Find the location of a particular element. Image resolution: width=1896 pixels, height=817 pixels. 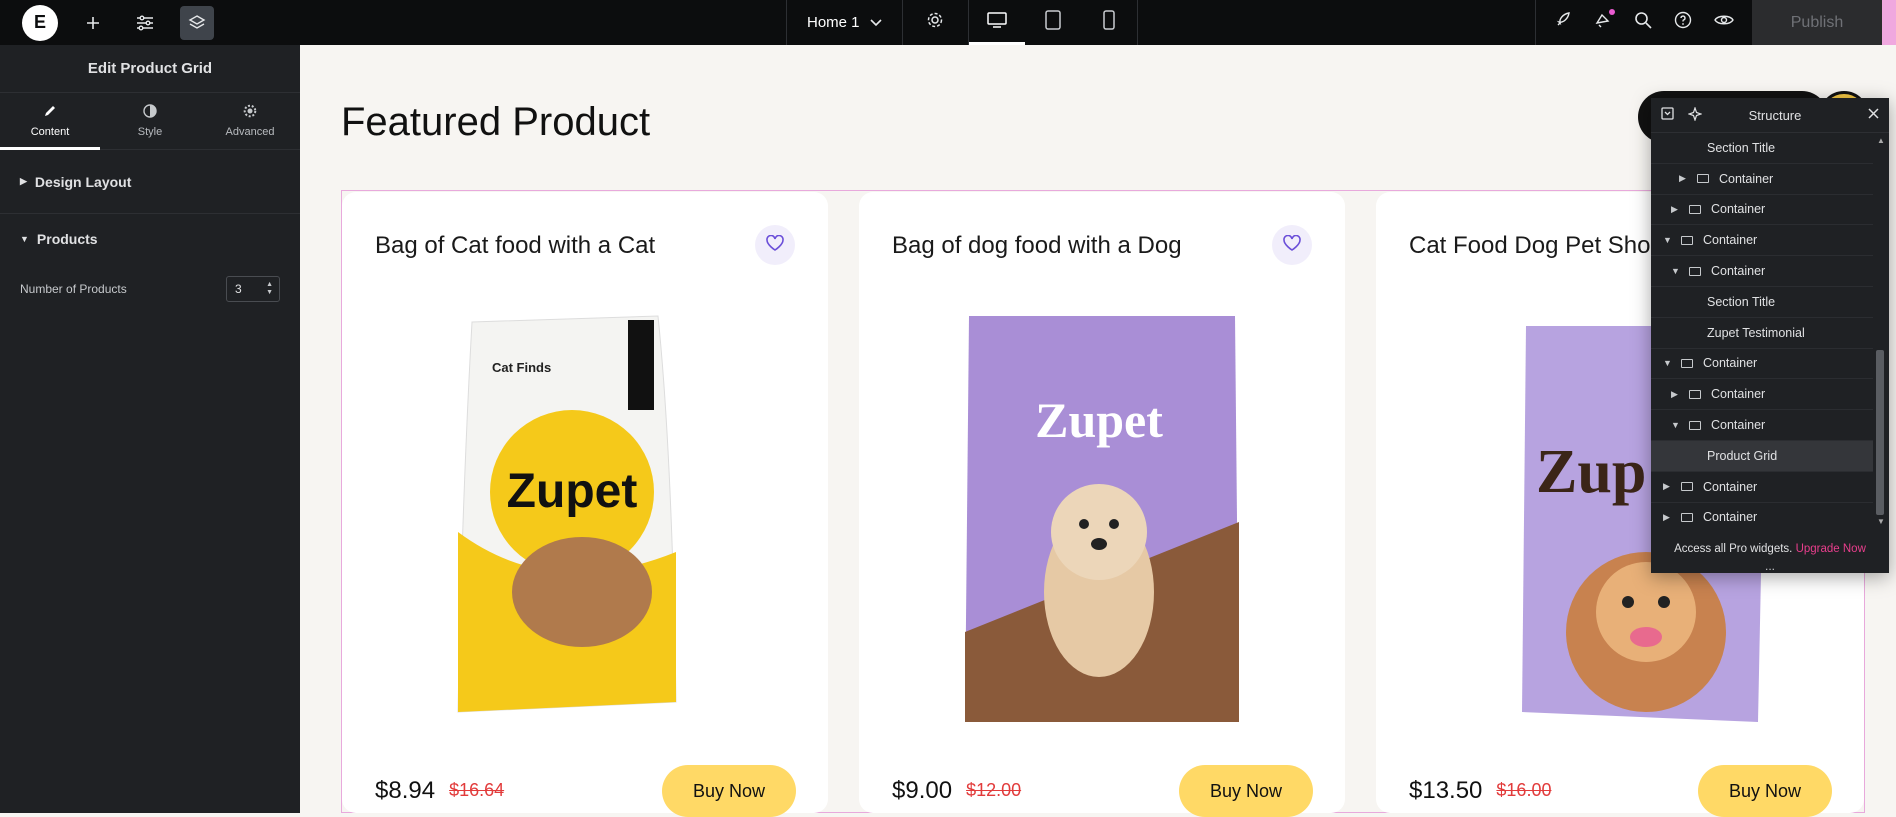

structure-footer: Access all Pro widgets. Upgrade Now is located at coordinates (1770, 549).